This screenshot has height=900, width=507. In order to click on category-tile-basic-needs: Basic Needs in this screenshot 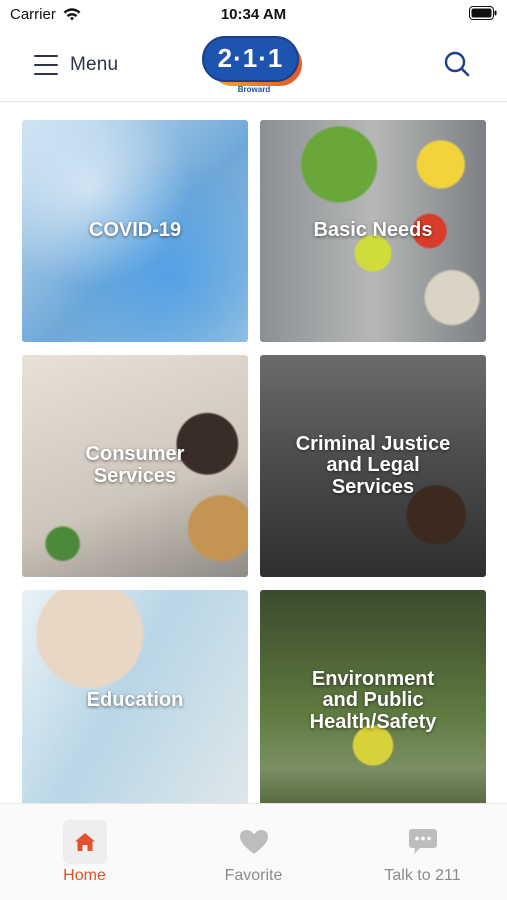, I will do `click(373, 231)`.